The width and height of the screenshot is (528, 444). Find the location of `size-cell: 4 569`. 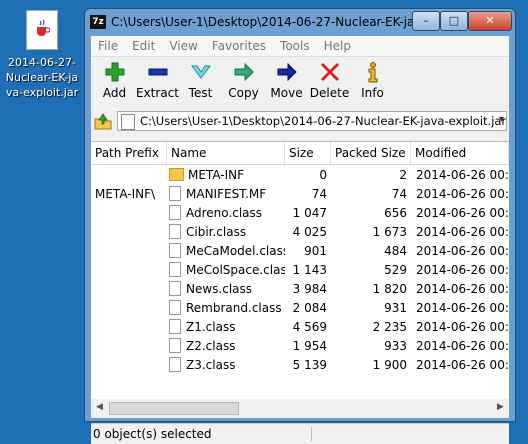

size-cell: 4 569 is located at coordinates (309, 326).